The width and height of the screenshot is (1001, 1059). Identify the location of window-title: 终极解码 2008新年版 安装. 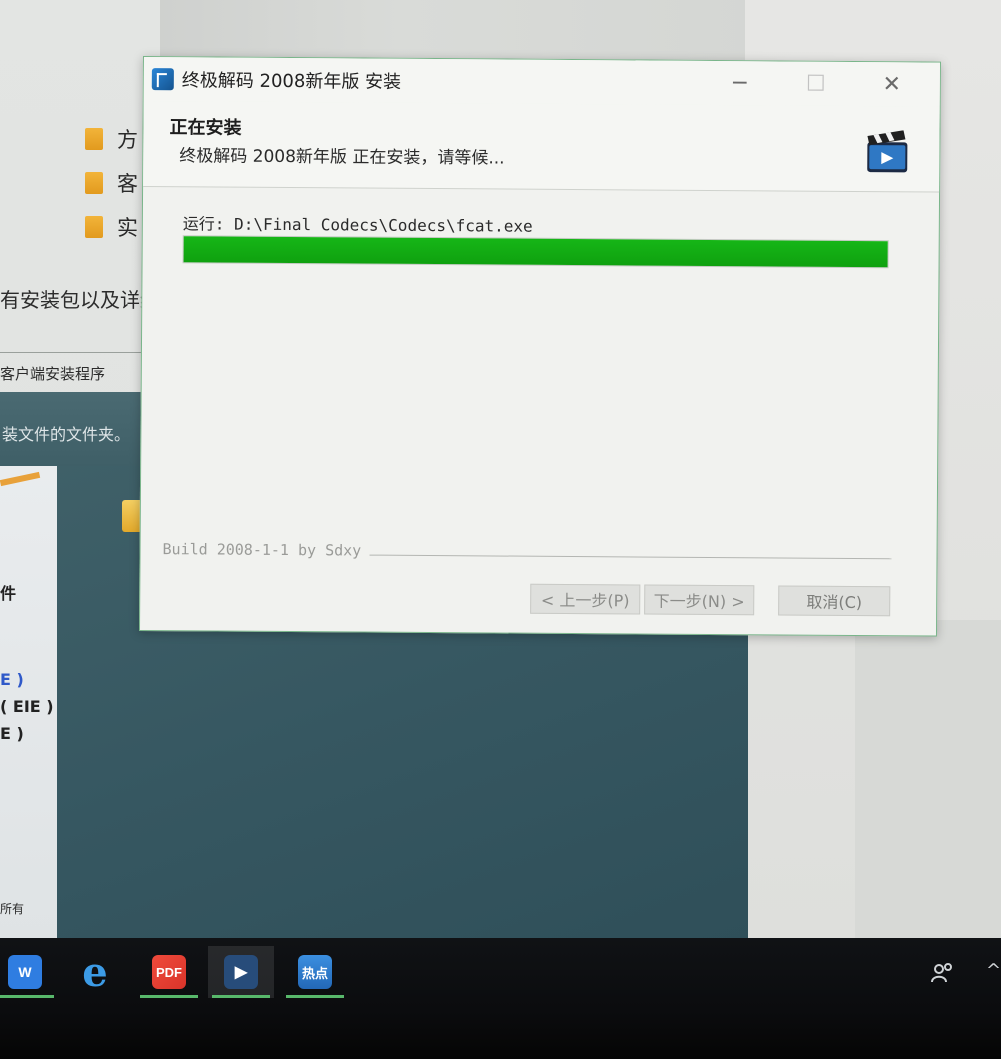
(291, 81).